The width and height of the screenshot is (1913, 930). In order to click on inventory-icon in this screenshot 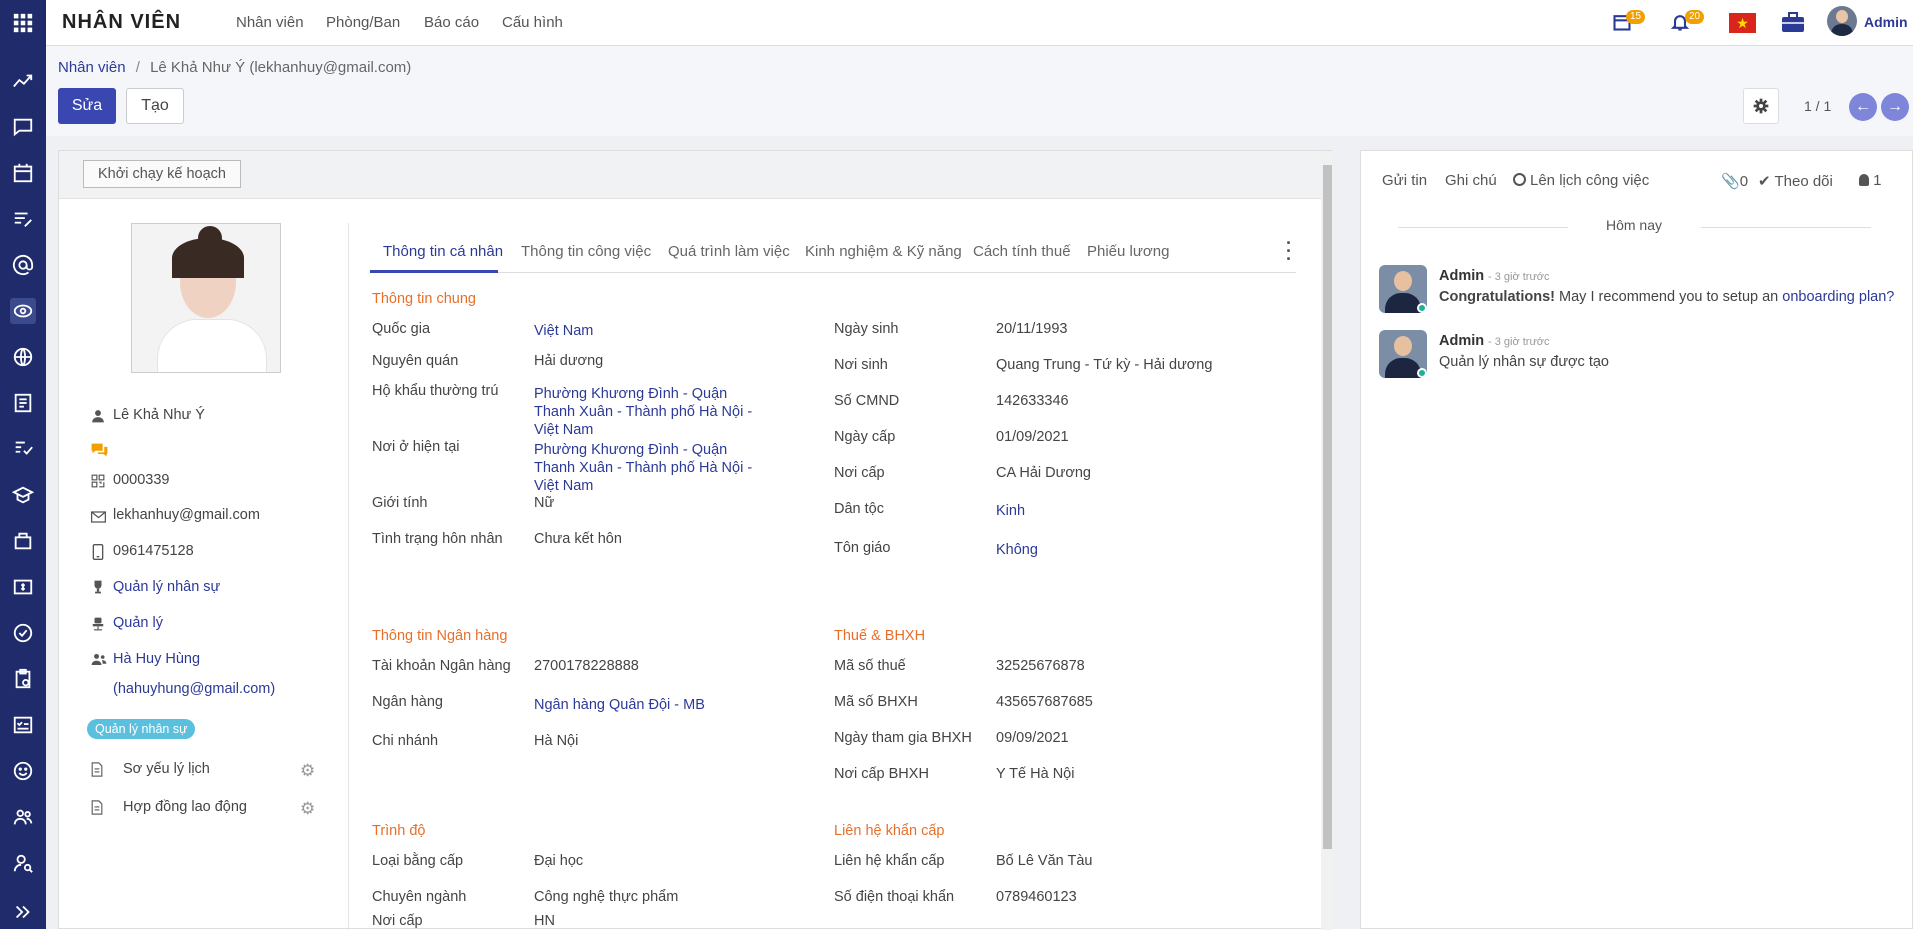, I will do `click(23, 541)`.